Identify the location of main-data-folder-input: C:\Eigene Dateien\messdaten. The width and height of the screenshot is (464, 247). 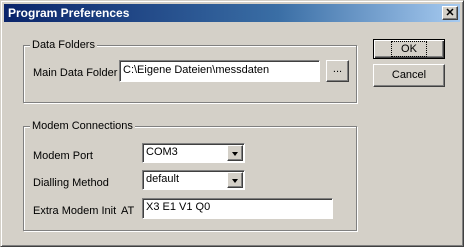
(219, 71).